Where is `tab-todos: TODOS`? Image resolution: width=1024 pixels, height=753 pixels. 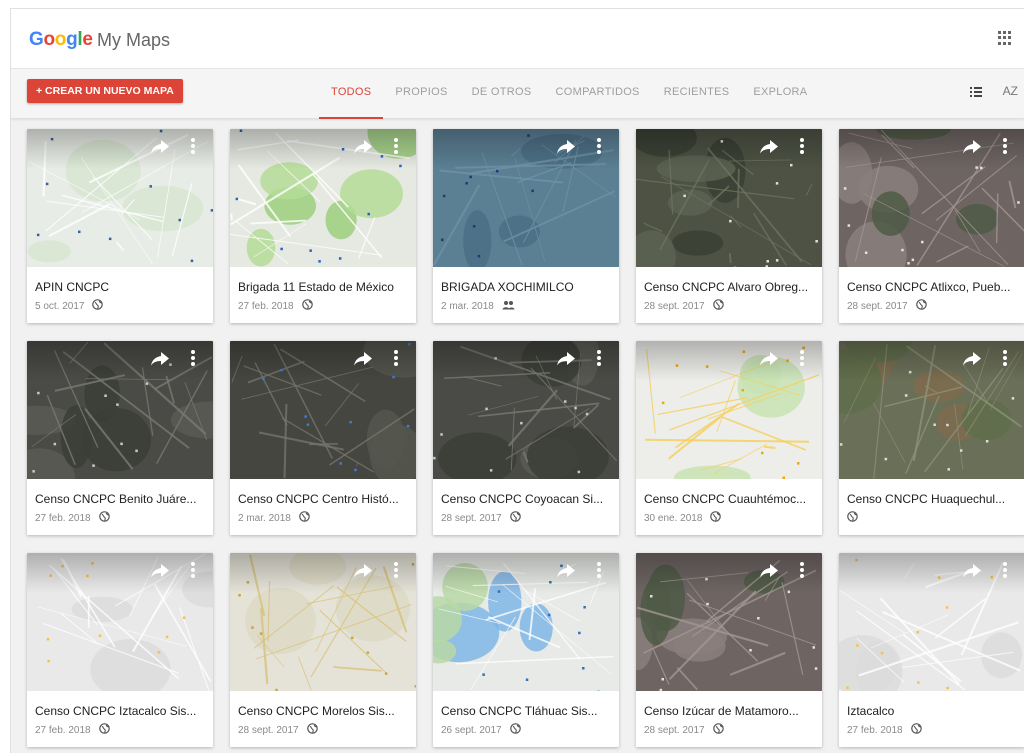
tab-todos: TODOS is located at coordinates (351, 94).